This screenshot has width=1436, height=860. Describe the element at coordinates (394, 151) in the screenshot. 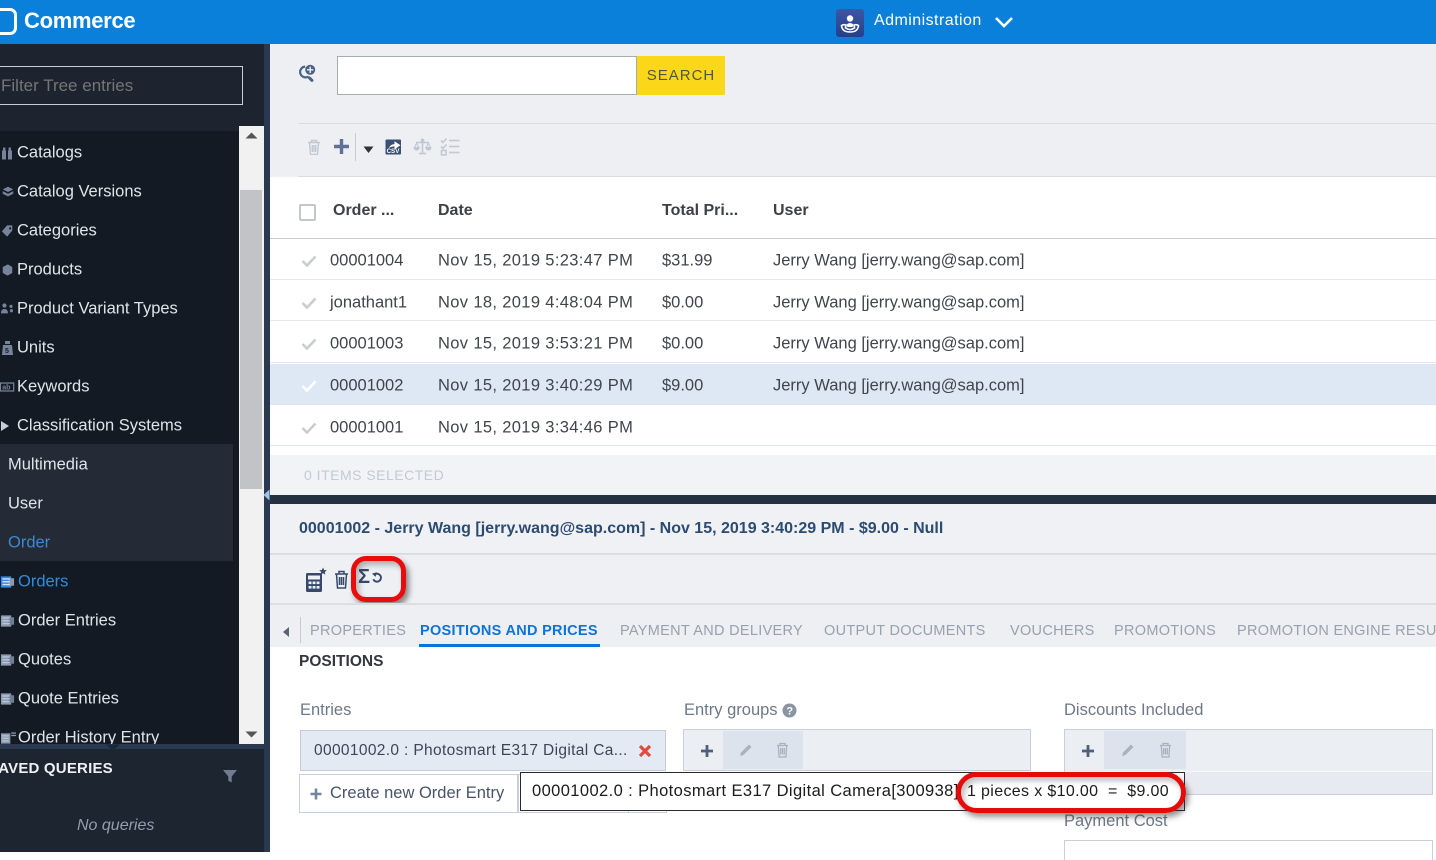

I see `svg-text: CSV` at that location.